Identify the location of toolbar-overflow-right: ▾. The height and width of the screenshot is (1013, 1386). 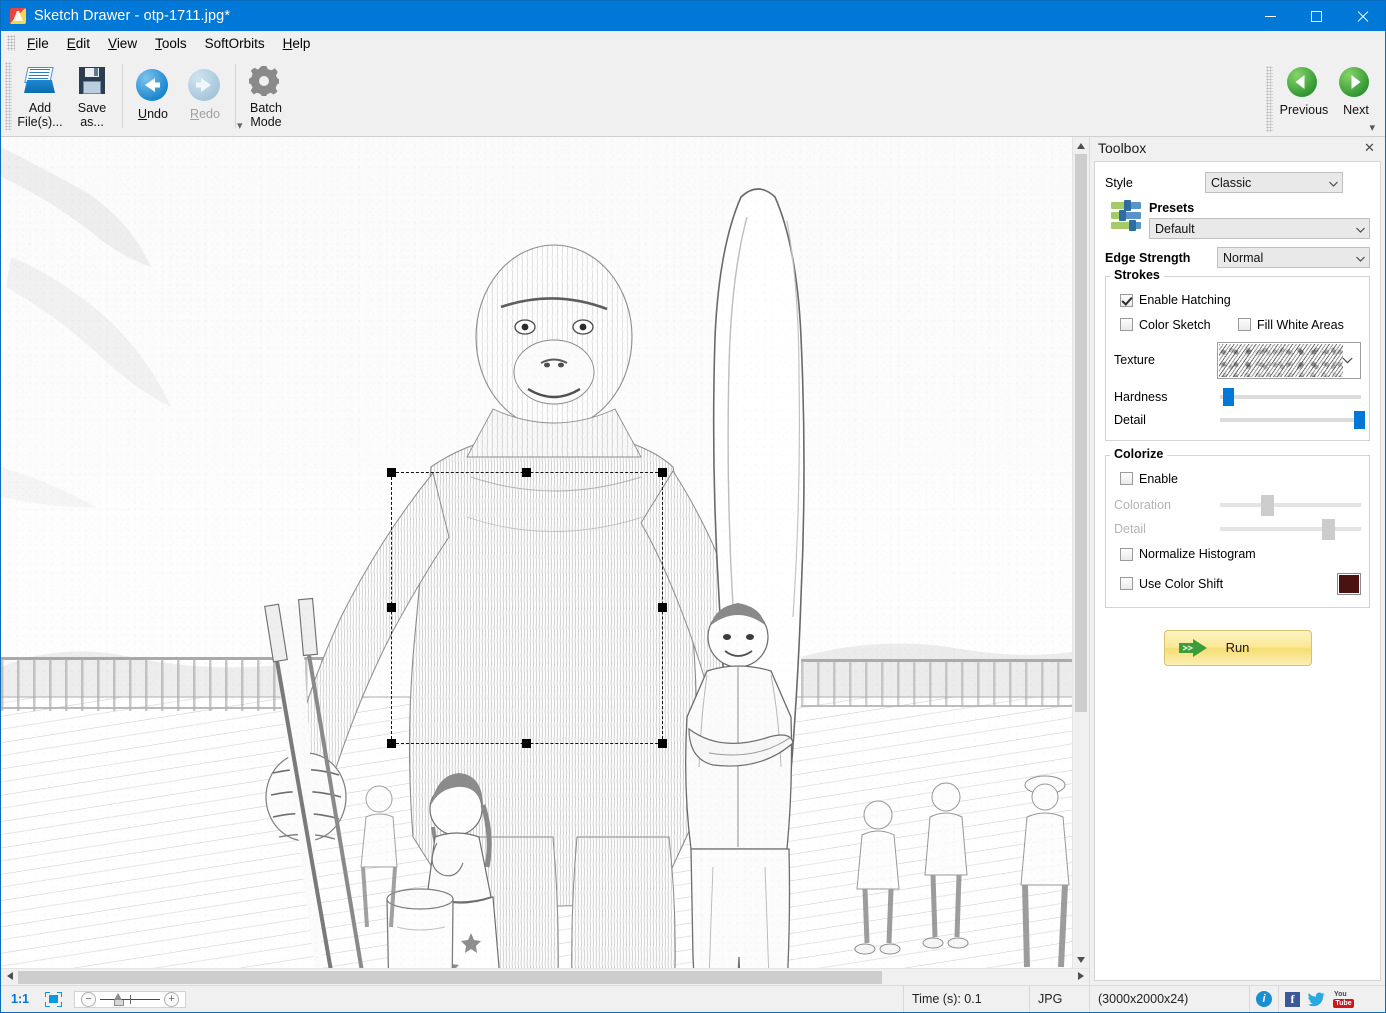
(1372, 127).